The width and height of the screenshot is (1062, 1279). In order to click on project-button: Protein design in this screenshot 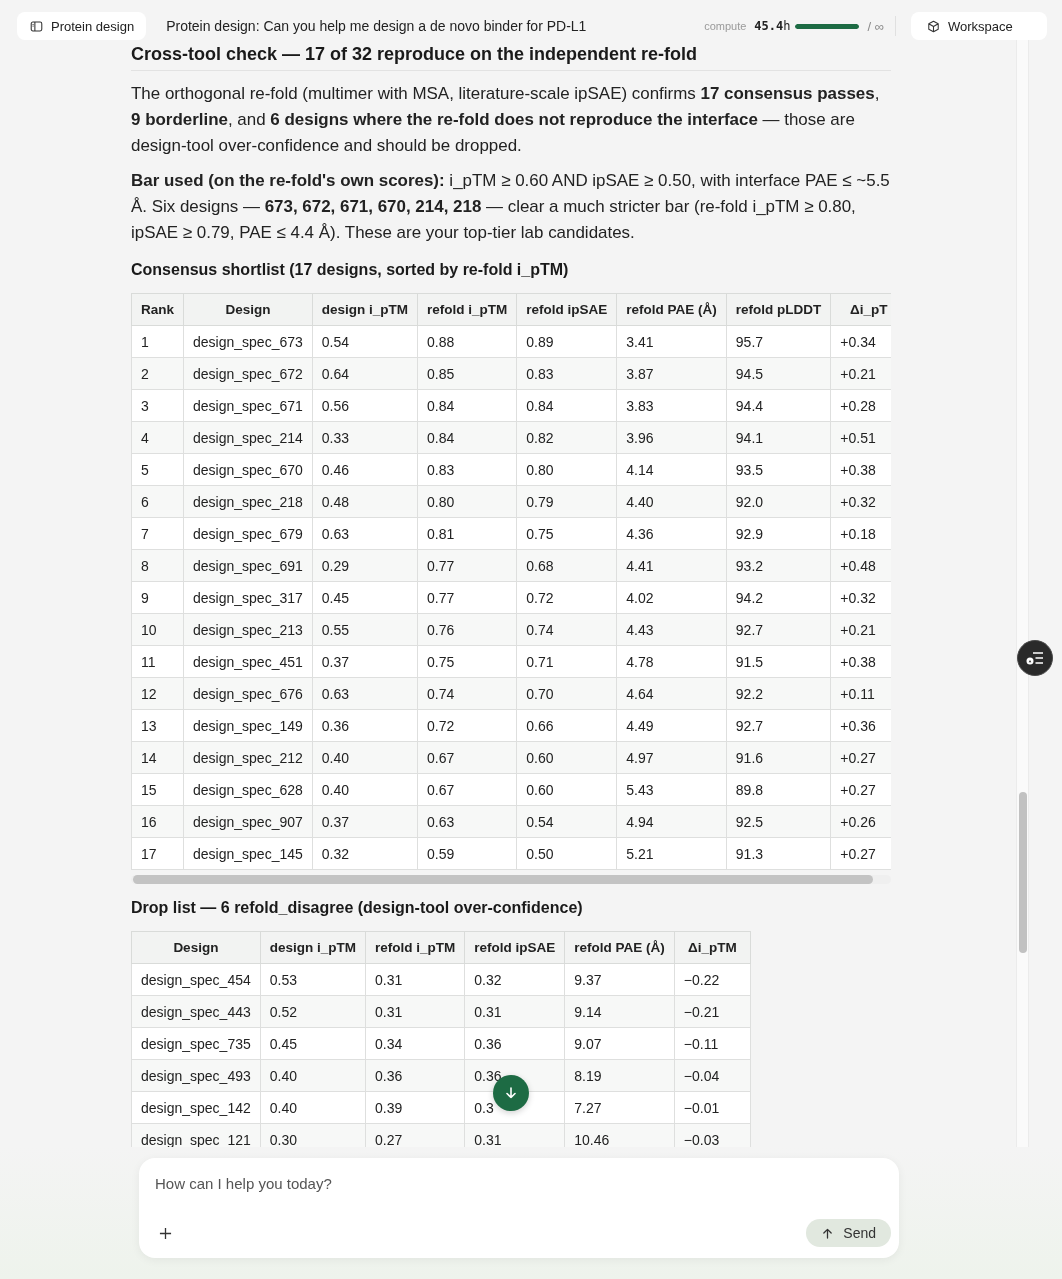, I will do `click(82, 26)`.